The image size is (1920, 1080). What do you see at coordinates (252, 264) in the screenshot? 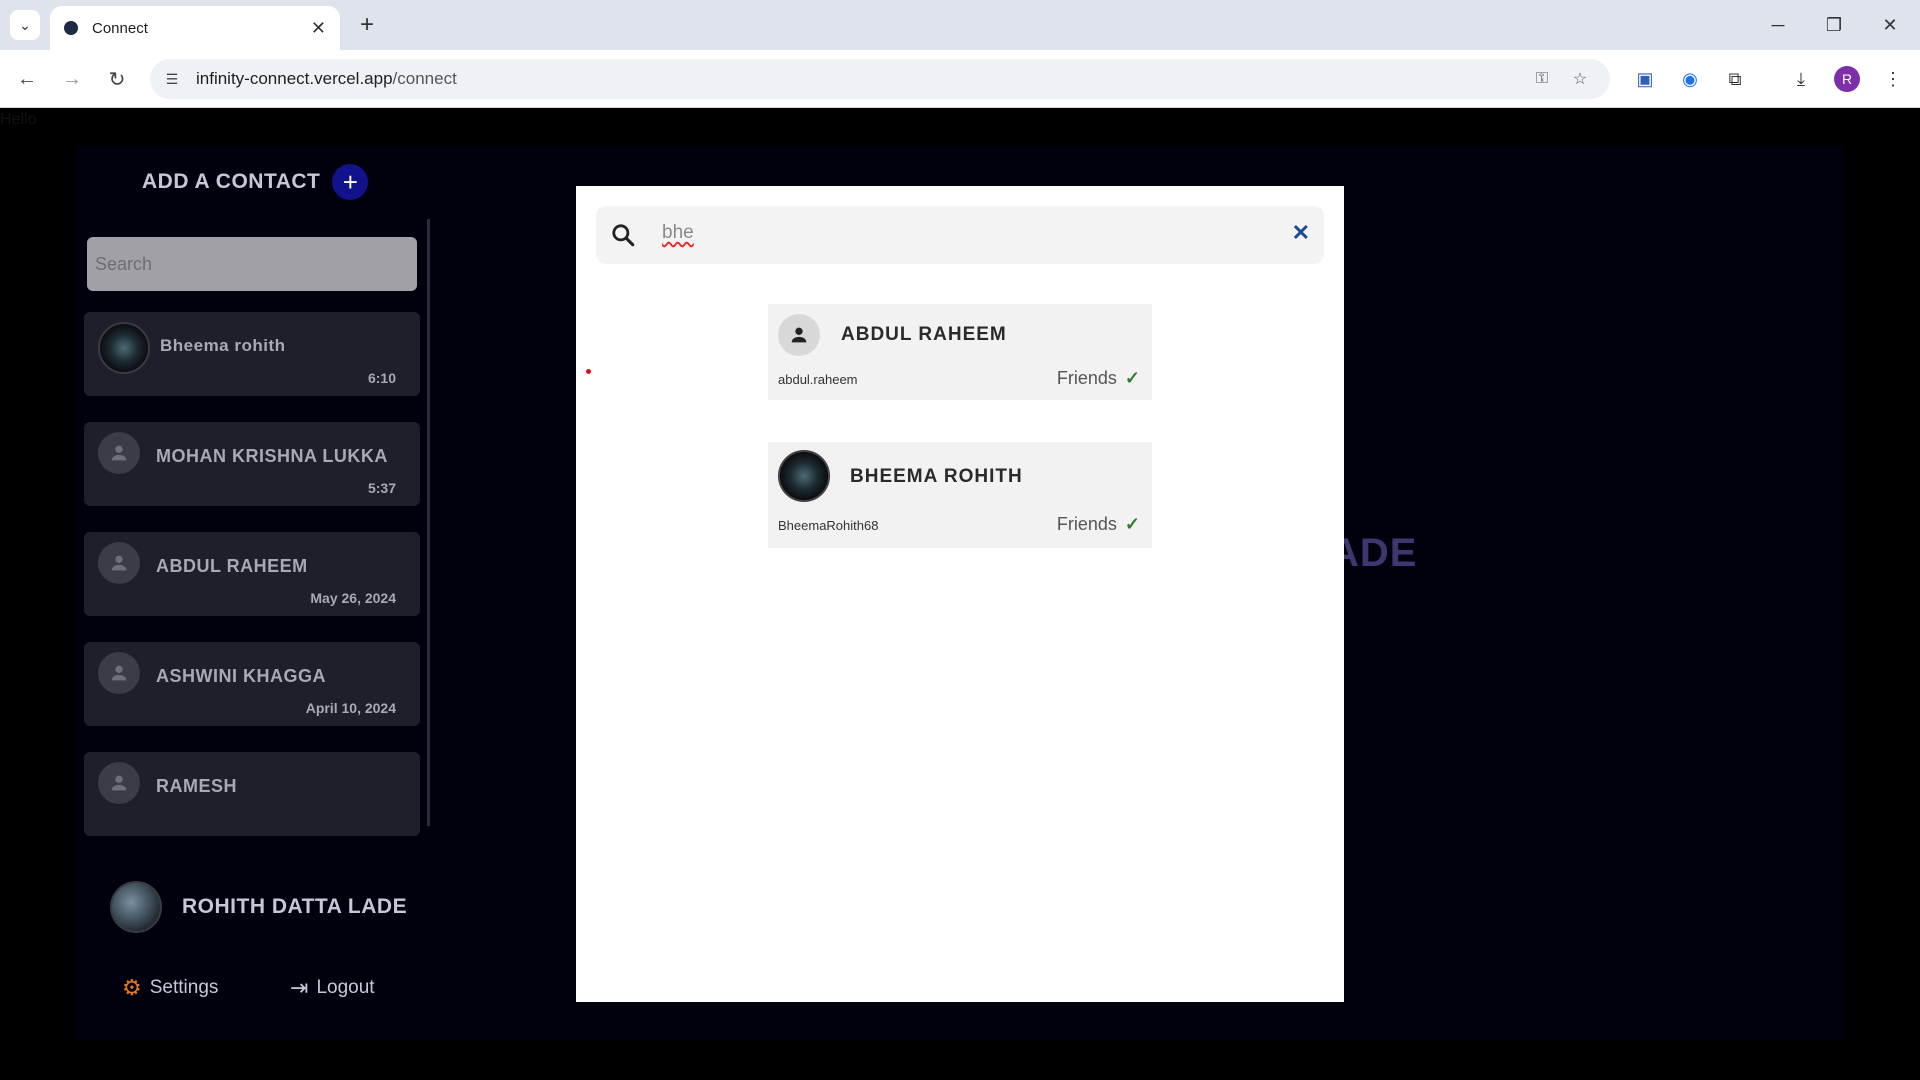
I see `contact-search-input` at bounding box center [252, 264].